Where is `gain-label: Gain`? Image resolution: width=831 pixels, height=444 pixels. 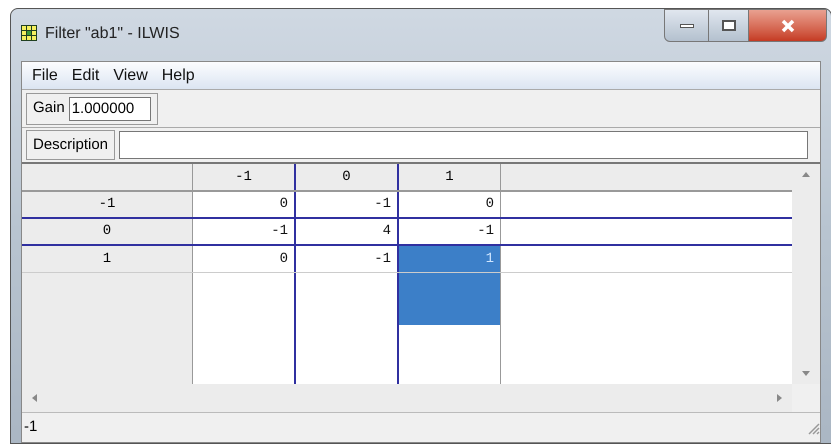 gain-label: Gain is located at coordinates (49, 108).